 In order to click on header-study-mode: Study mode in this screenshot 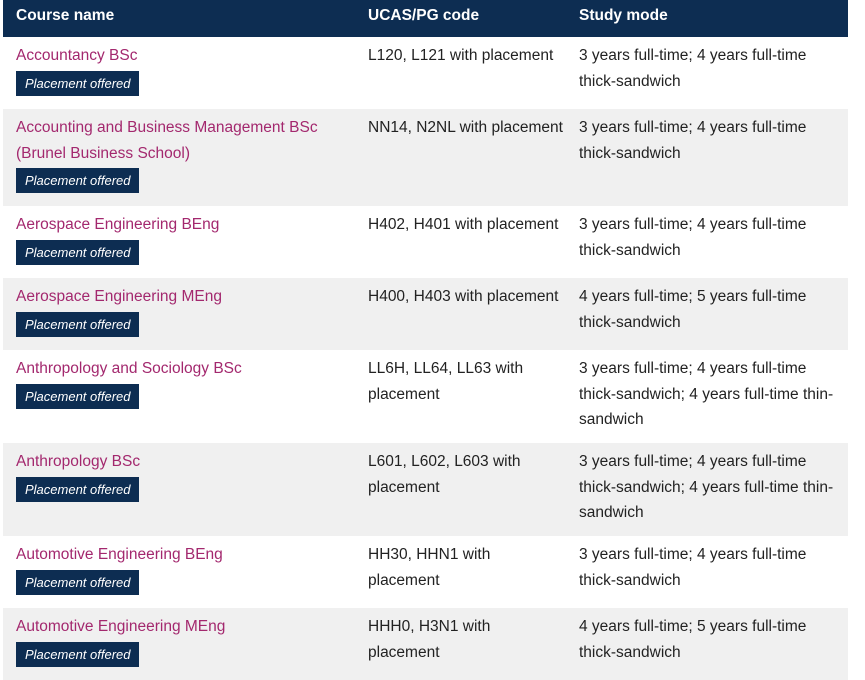, I will do `click(623, 15)`.